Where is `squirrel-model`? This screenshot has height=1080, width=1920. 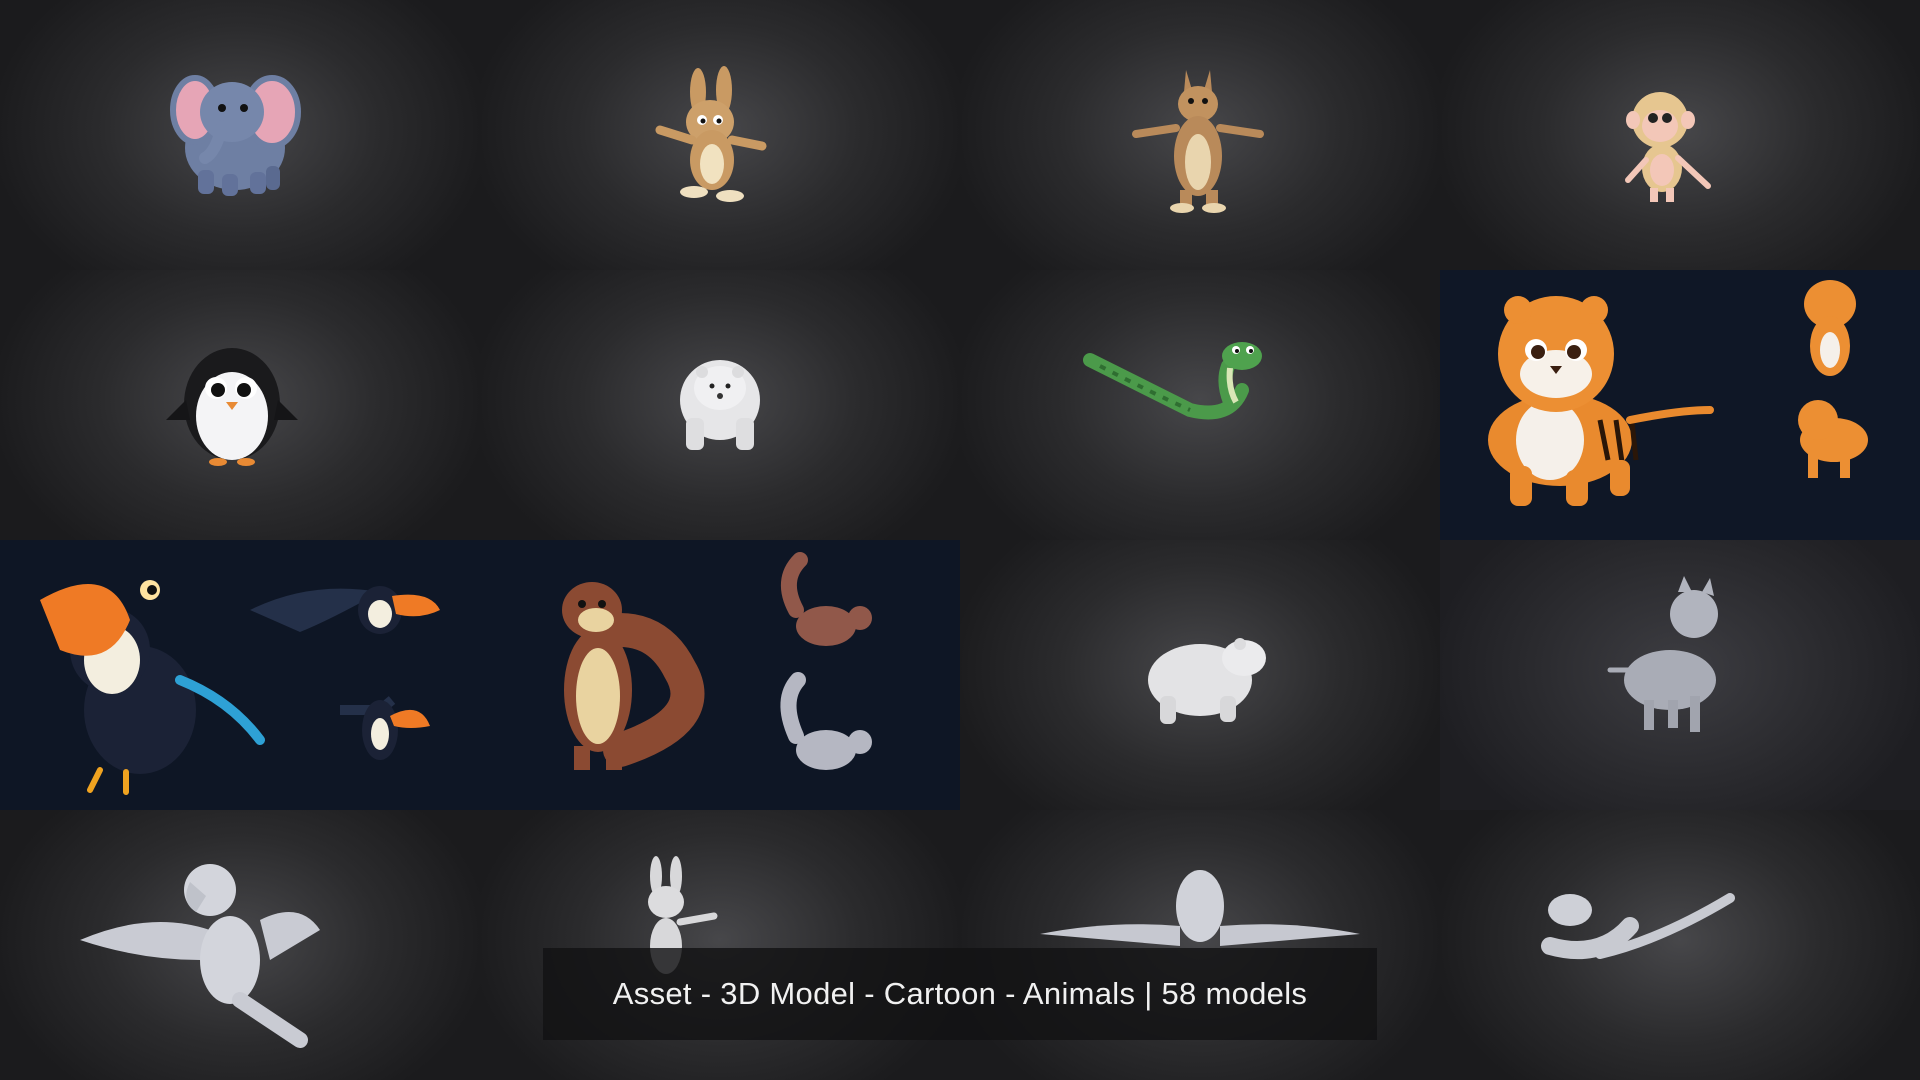 squirrel-model is located at coordinates (717, 661).